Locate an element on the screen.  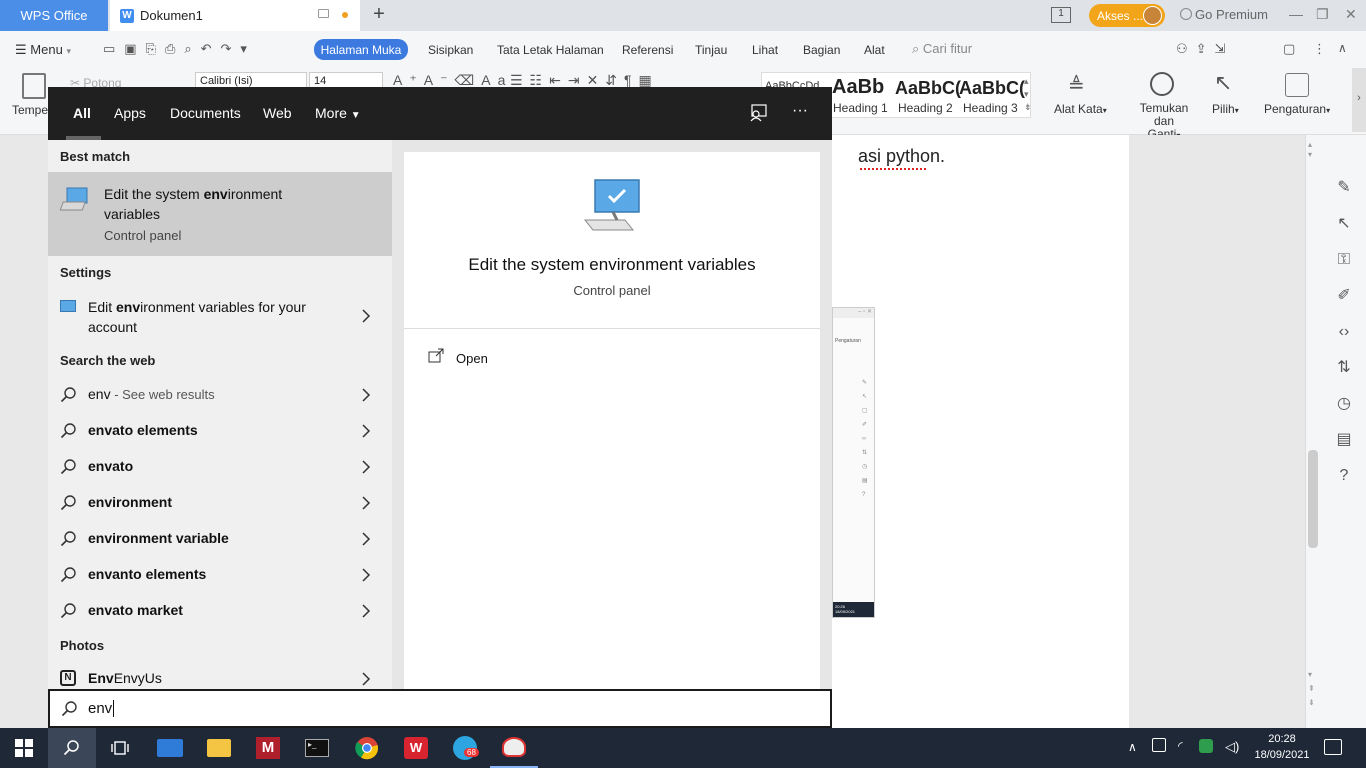
search-tab-more: More ▼ is located at coordinates (338, 113).